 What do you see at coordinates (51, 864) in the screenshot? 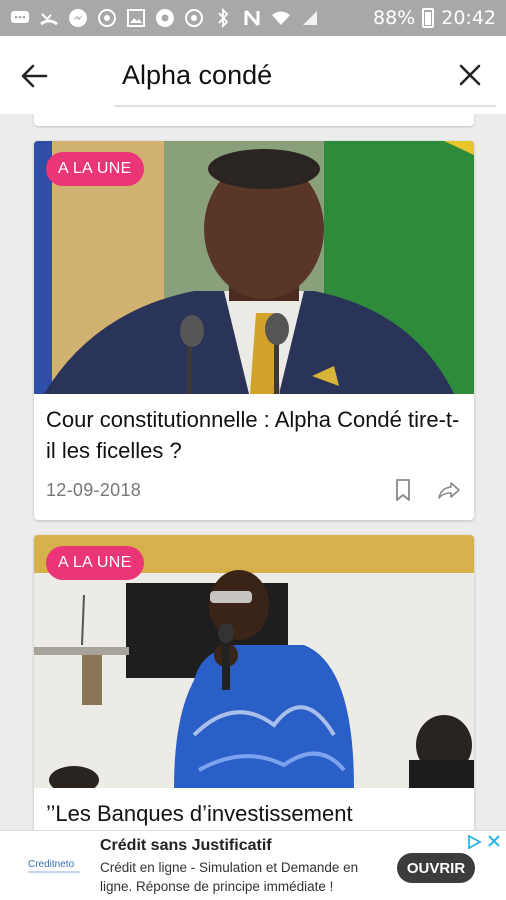
I see `svg-text: Creditneto` at bounding box center [51, 864].